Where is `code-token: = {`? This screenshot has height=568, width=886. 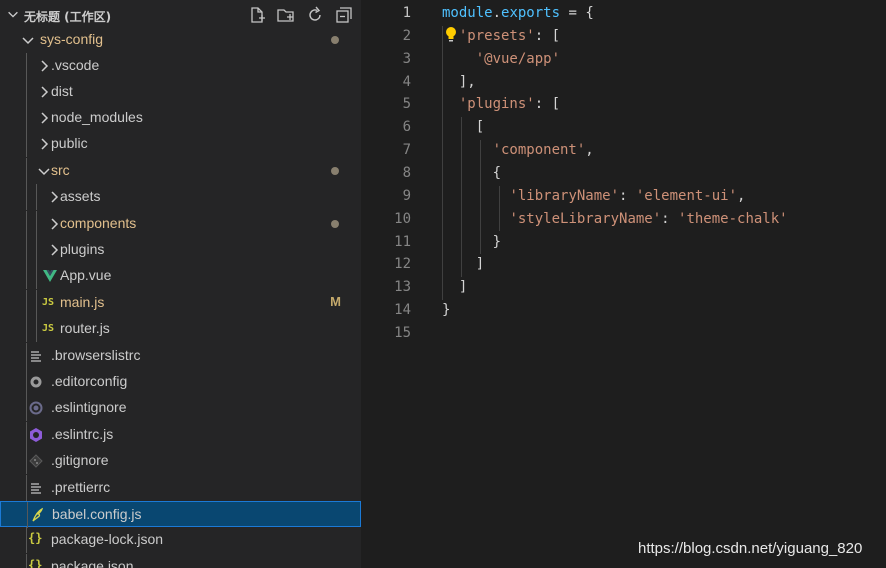
code-token: = { is located at coordinates (577, 13).